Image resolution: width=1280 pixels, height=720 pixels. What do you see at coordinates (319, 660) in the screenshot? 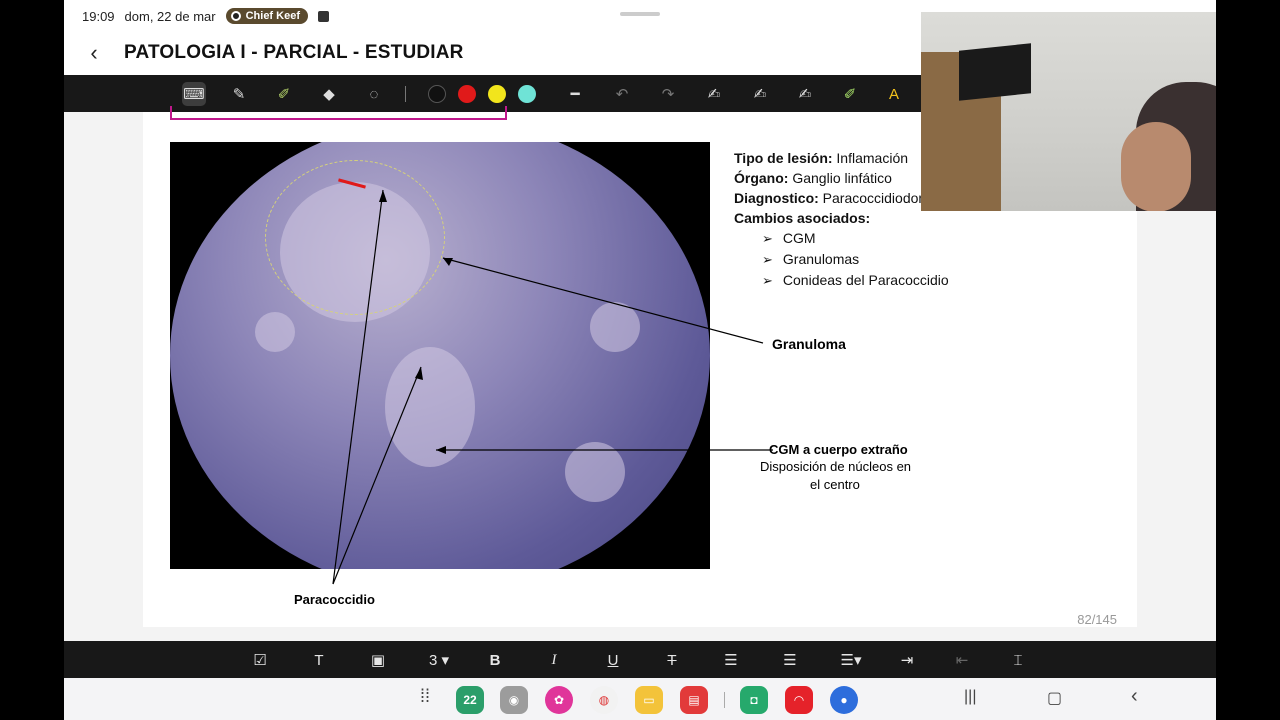
I see `text-icon: T` at bounding box center [319, 660].